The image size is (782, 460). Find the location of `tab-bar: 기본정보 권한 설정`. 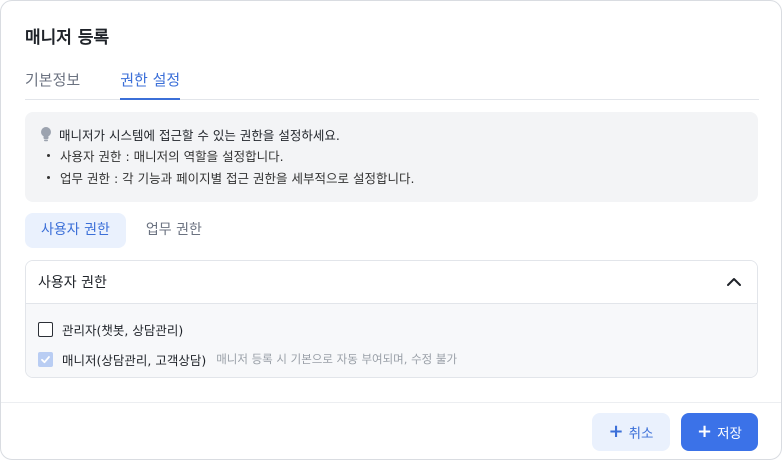

tab-bar: 기본정보 권한 설정 is located at coordinates (392, 80).